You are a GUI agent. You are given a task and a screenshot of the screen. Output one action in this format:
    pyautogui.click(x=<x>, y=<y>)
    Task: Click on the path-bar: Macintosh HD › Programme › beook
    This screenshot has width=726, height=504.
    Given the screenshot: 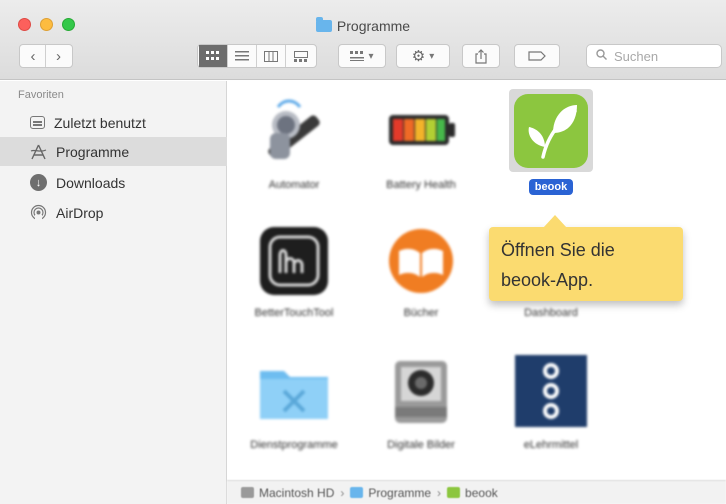 What is the action you would take?
    pyautogui.click(x=476, y=492)
    